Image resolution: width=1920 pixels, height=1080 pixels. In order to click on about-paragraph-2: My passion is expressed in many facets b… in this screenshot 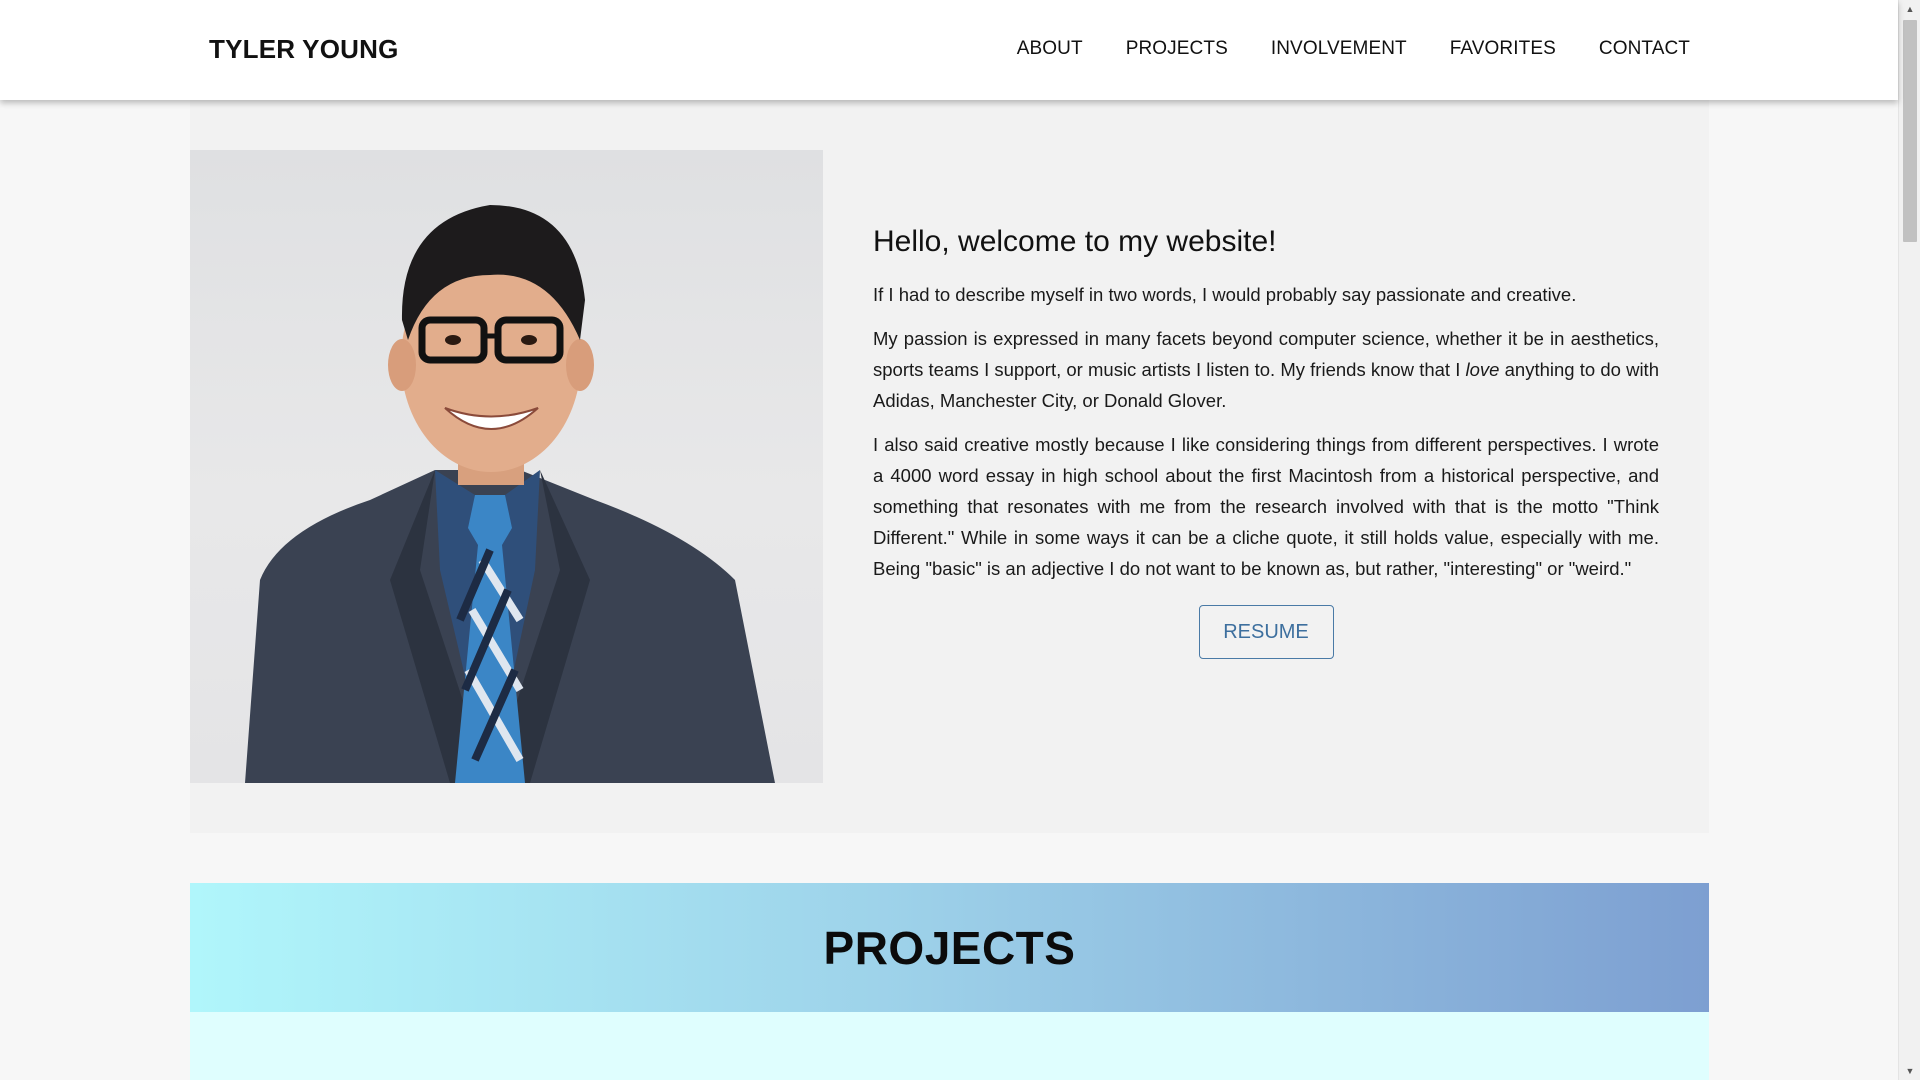, I will do `click(1266, 369)`.